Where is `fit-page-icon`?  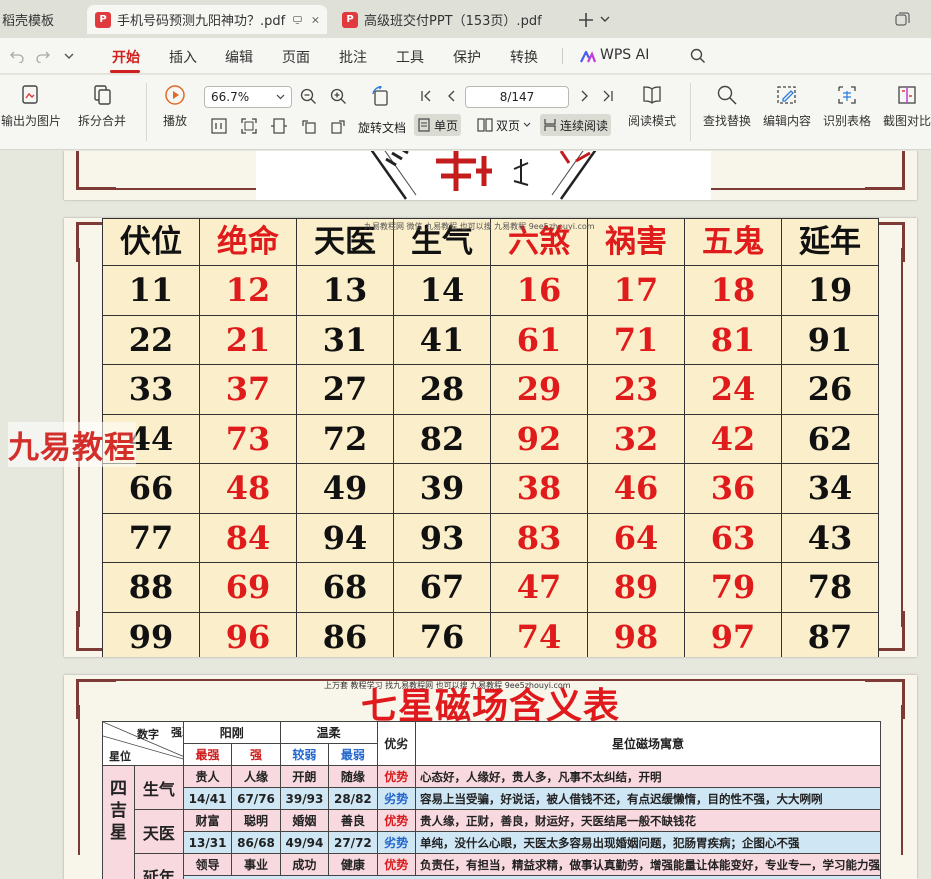
fit-page-icon is located at coordinates (249, 126).